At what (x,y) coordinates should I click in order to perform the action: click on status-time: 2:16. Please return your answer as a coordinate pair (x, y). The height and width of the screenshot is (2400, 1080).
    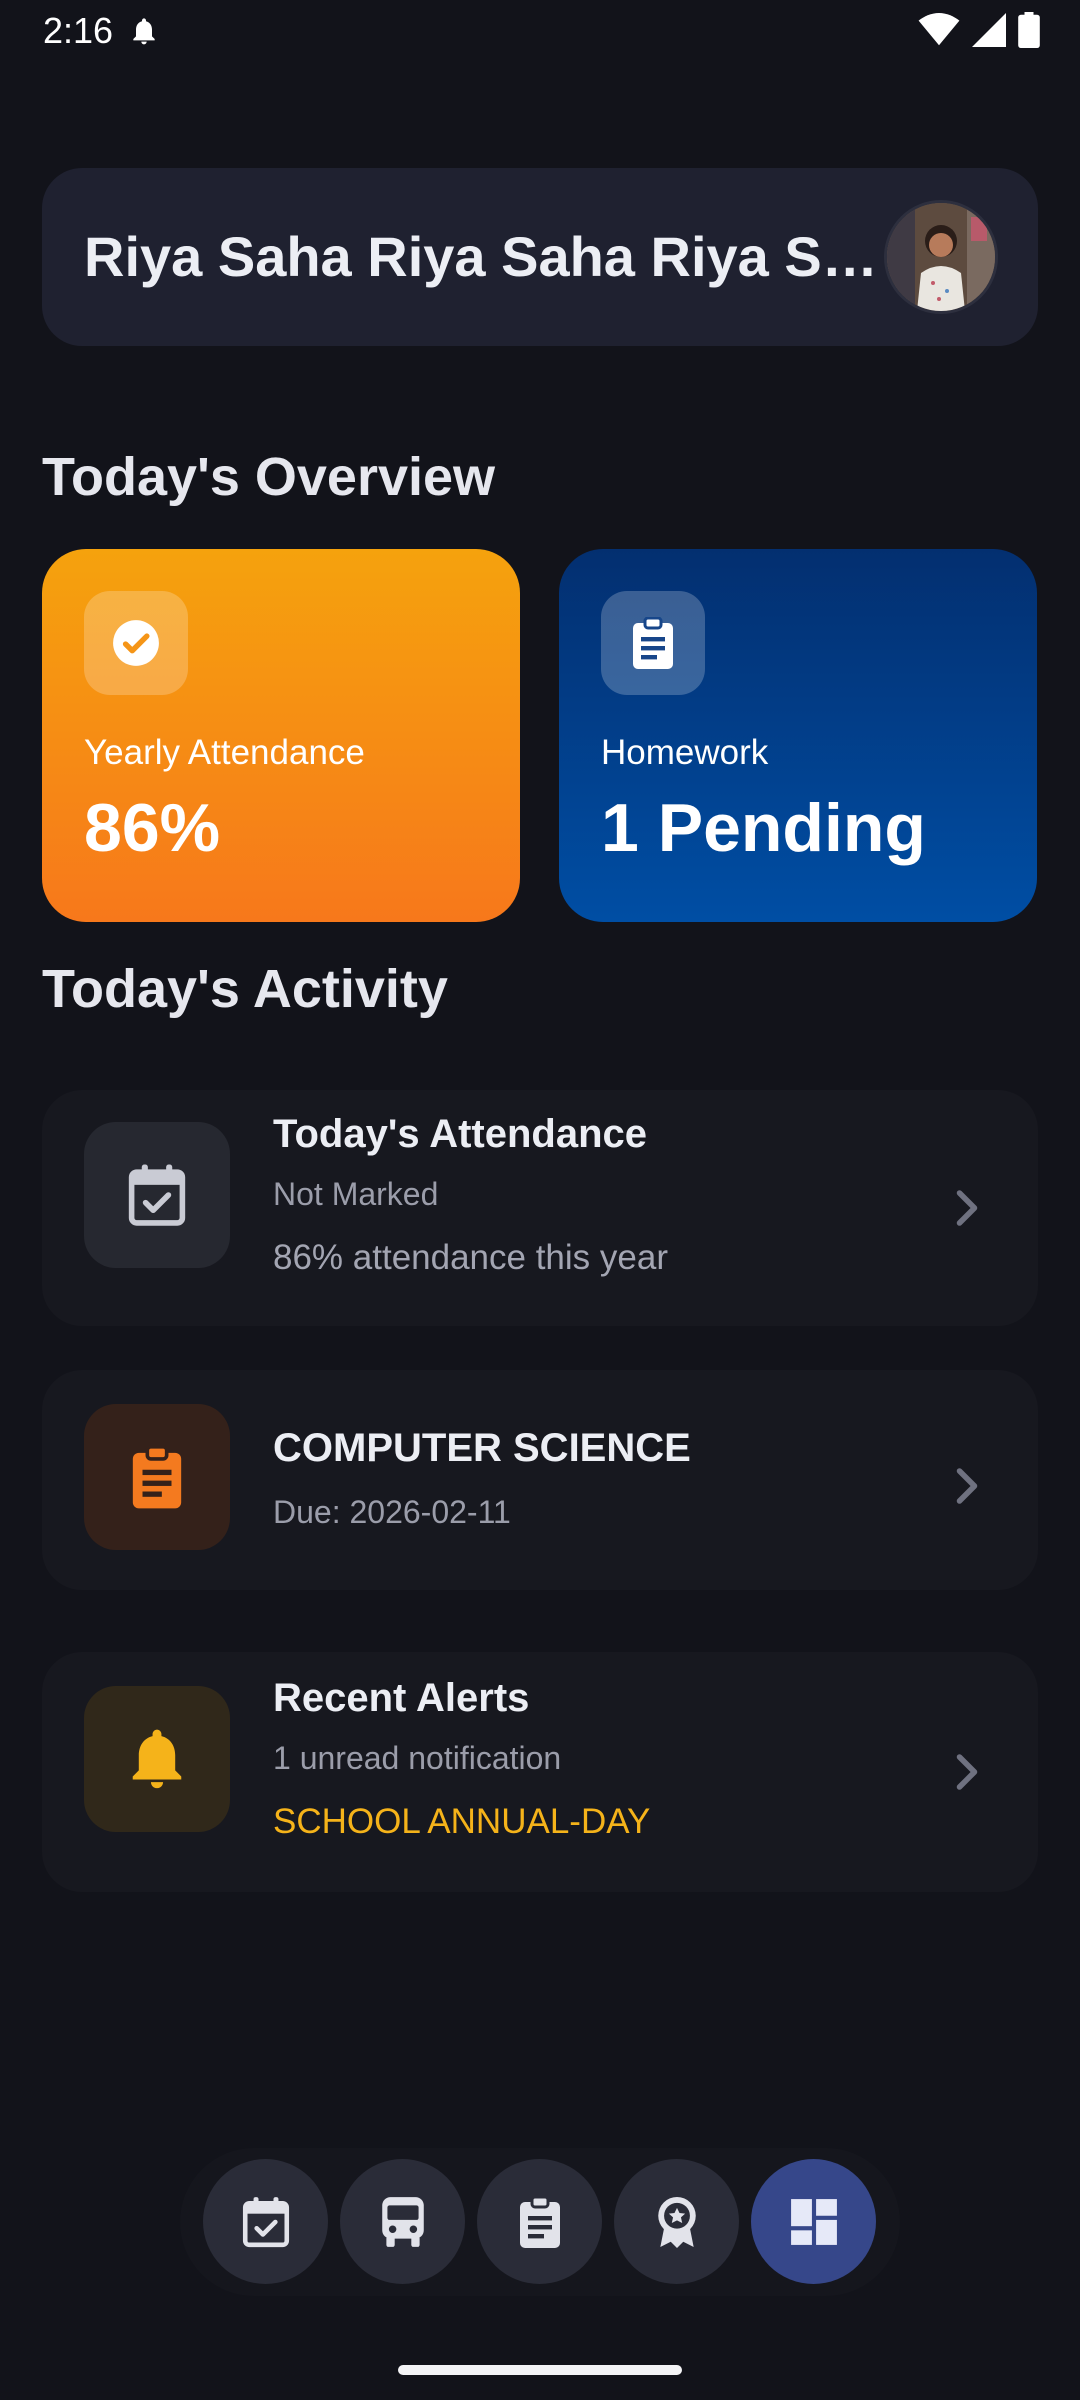
    Looking at the image, I should click on (78, 30).